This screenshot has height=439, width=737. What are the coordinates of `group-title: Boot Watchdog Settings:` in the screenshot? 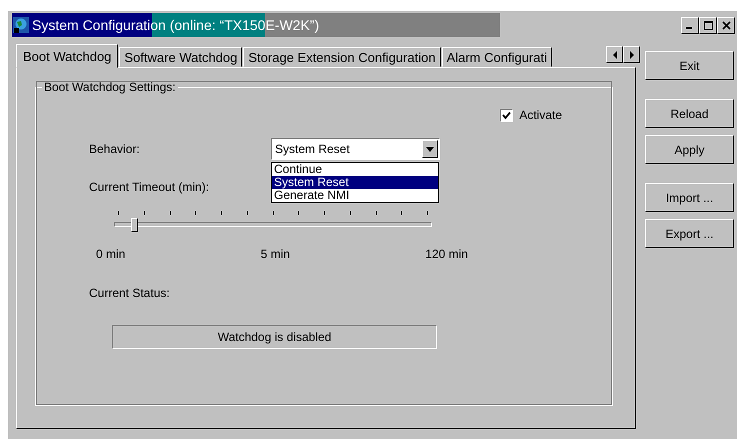 It's located at (110, 87).